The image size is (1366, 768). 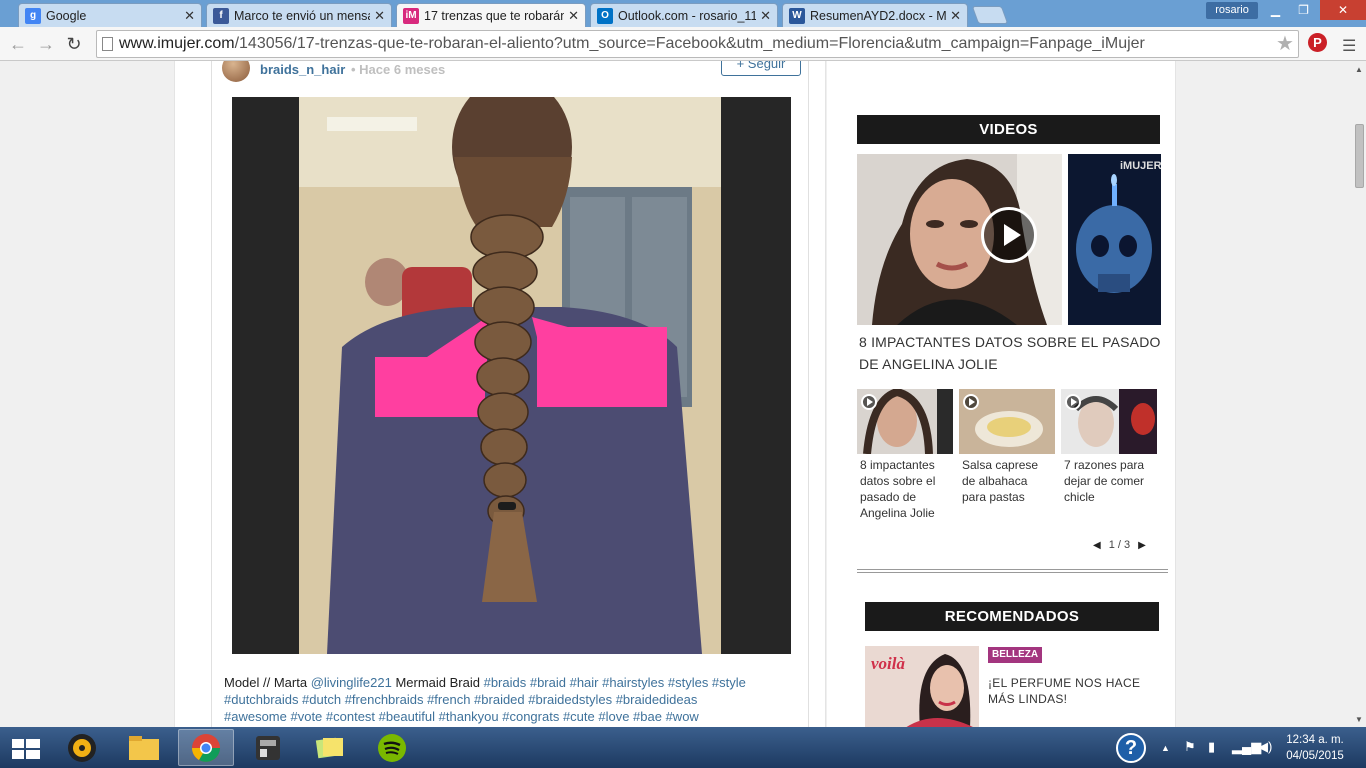 I want to click on tab-label: 17 trenzas que te robarán, so click(x=494, y=15).